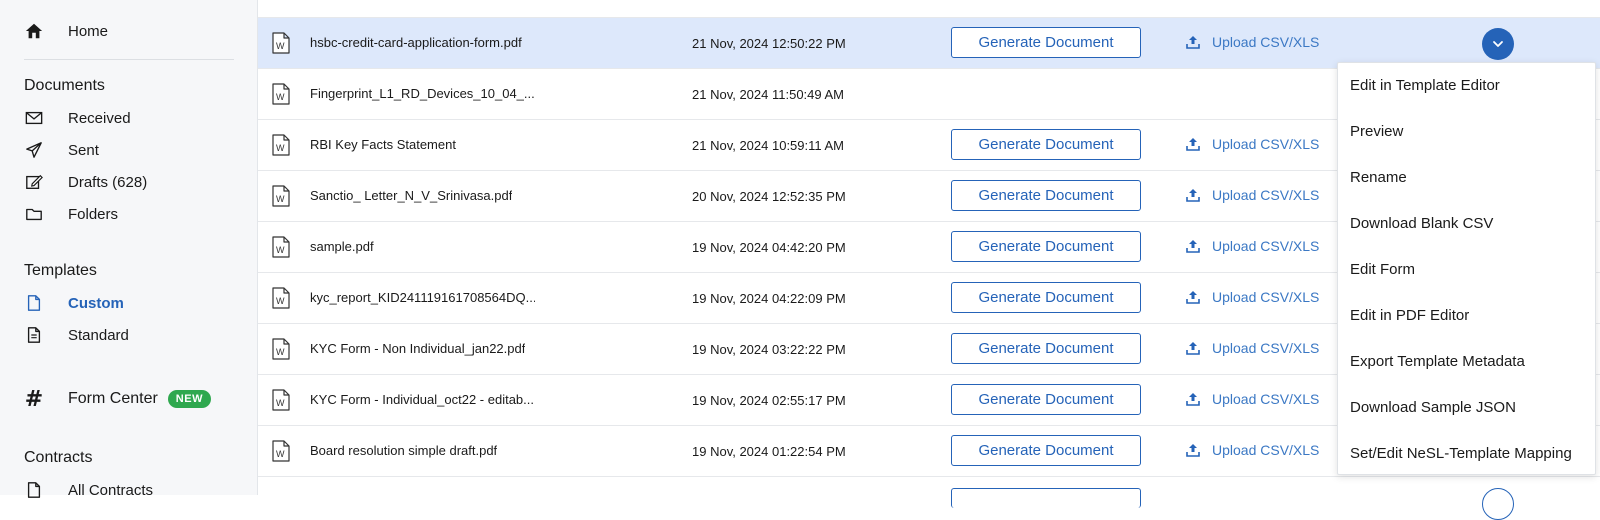  What do you see at coordinates (34, 182) in the screenshot?
I see `edit-icon` at bounding box center [34, 182].